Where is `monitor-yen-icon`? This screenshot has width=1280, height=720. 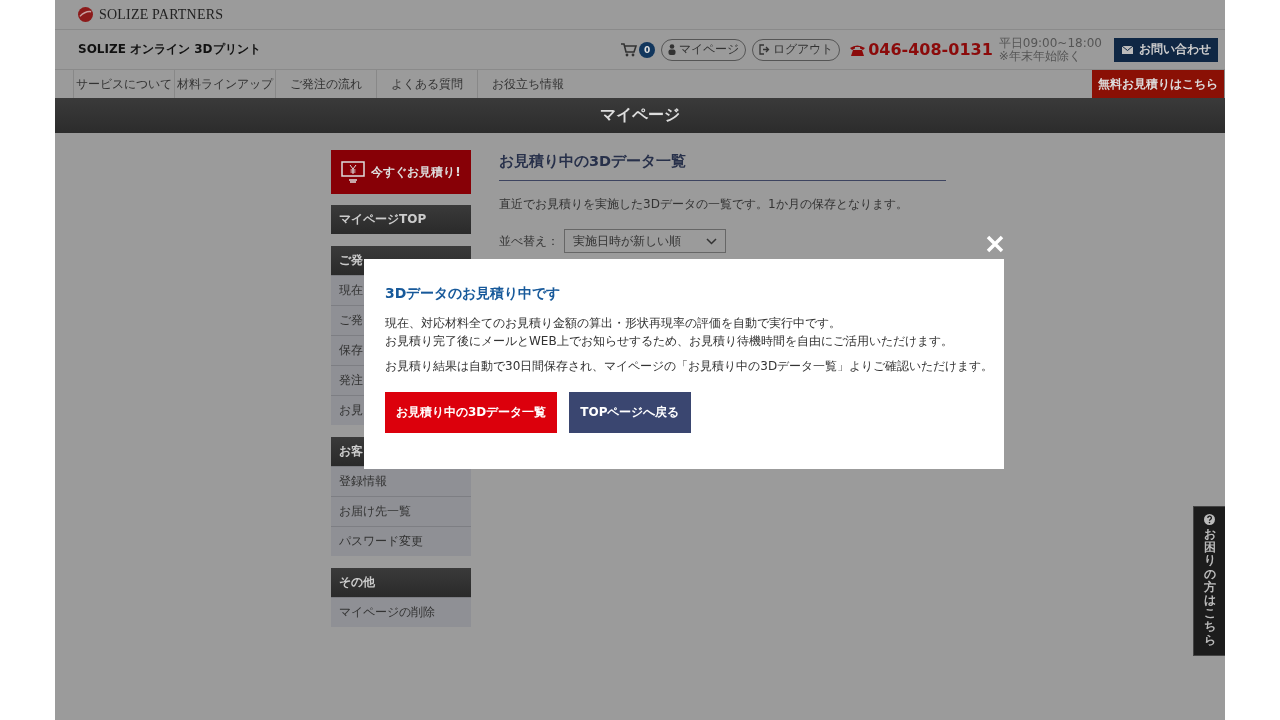 monitor-yen-icon is located at coordinates (353, 172).